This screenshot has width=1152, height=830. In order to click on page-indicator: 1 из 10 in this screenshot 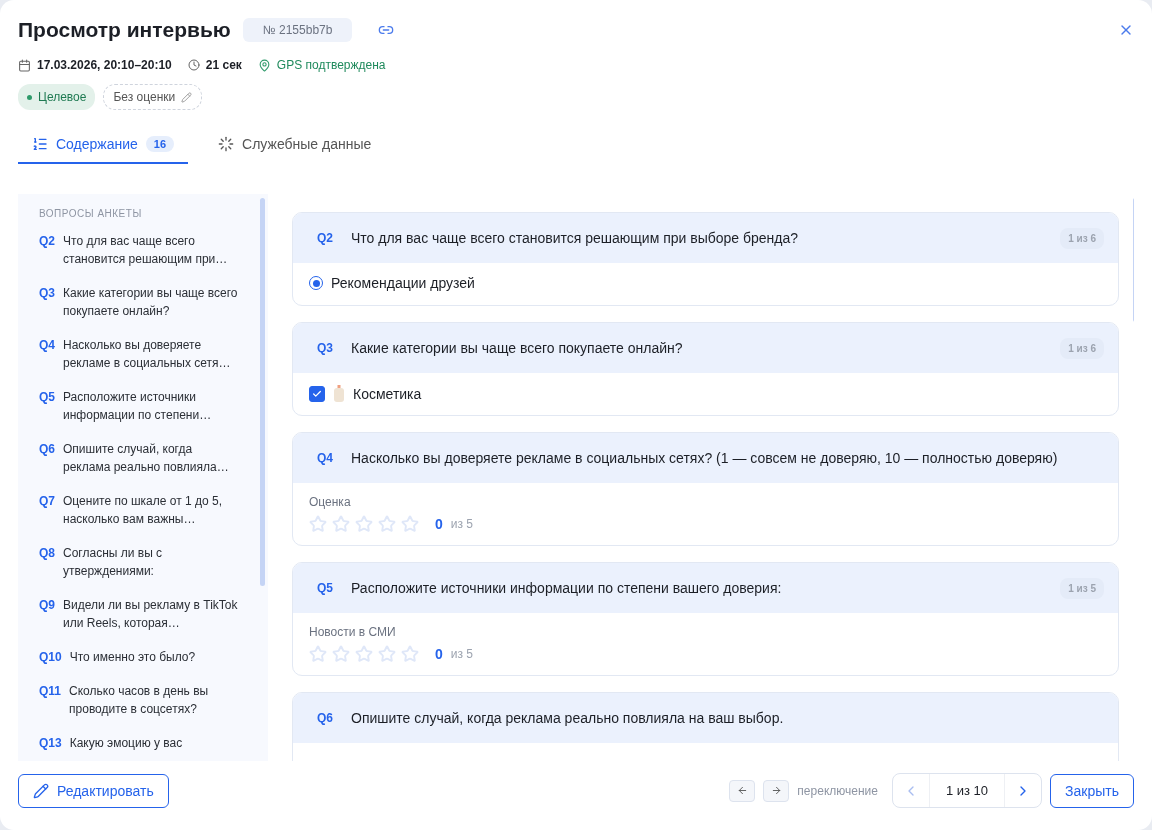, I will do `click(967, 790)`.